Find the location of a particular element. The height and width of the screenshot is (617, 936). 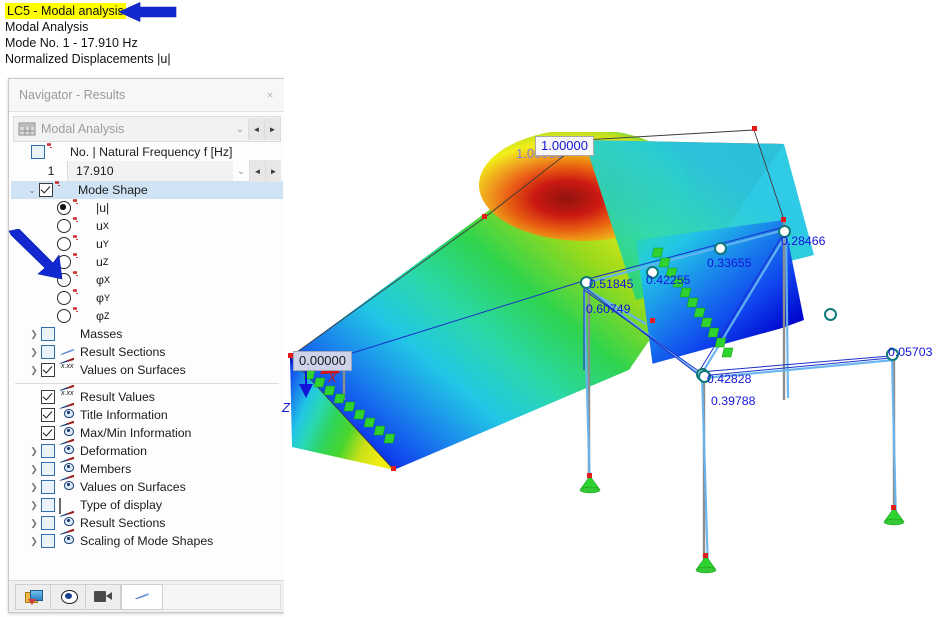

node-value-label: 0.33655 is located at coordinates (729, 263).